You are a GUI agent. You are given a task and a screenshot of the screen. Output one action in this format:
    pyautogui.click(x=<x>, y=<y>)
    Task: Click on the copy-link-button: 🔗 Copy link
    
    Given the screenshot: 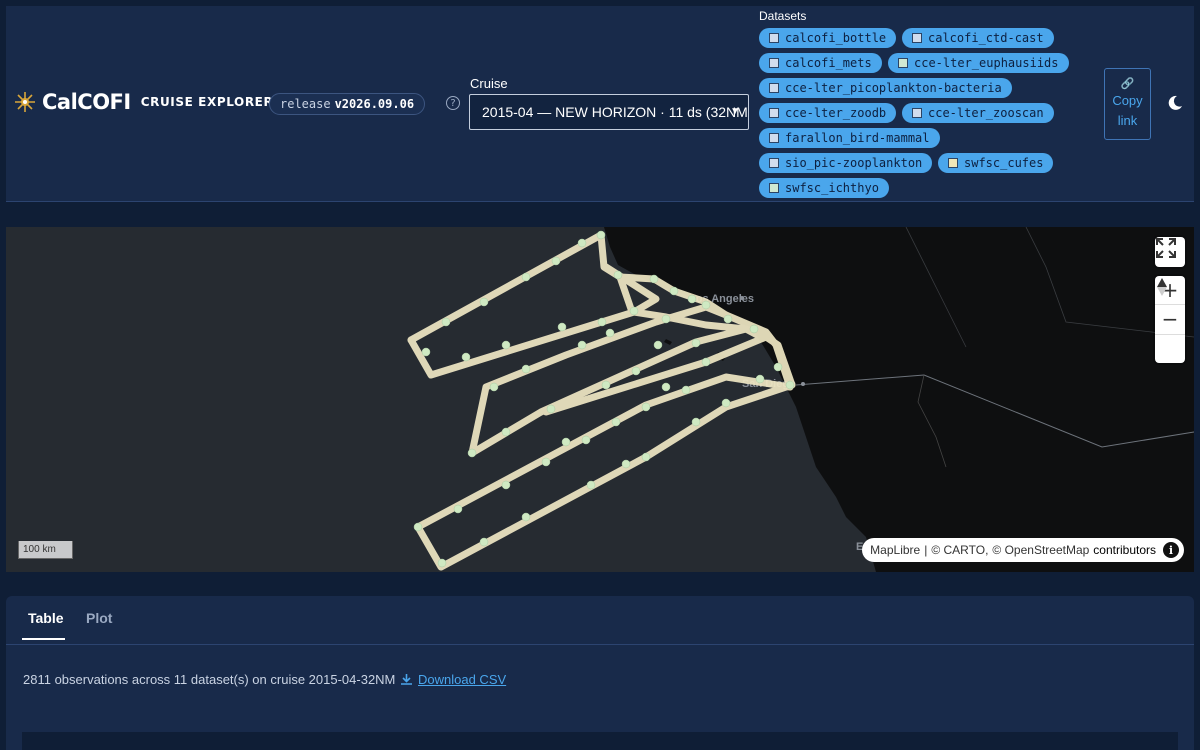 What is the action you would take?
    pyautogui.click(x=1127, y=104)
    